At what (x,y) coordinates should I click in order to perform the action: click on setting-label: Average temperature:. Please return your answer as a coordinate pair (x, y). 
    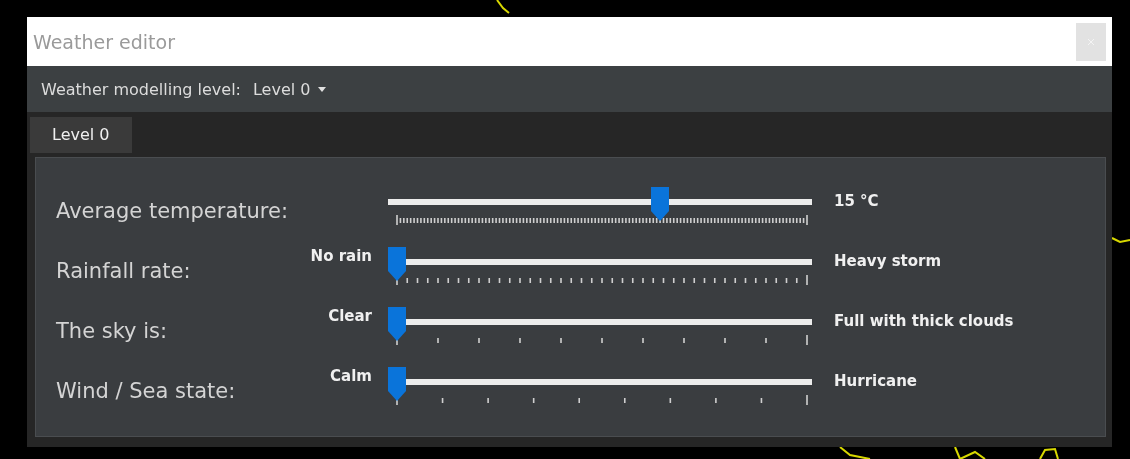
    Looking at the image, I should click on (172, 211).